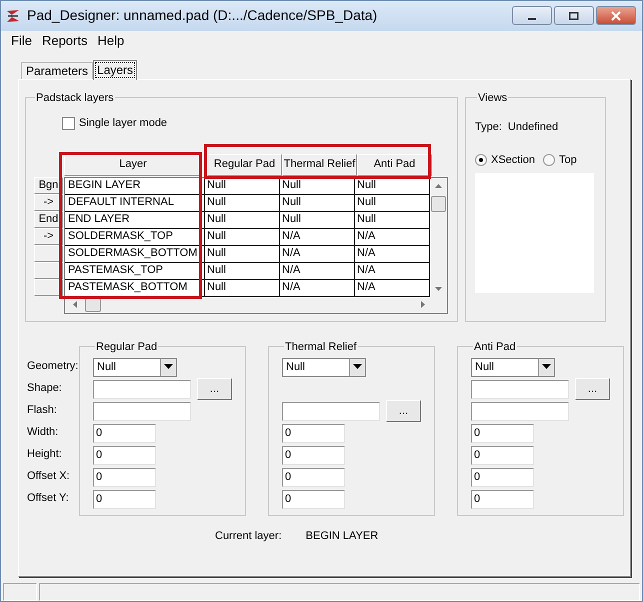 The image size is (643, 602). Describe the element at coordinates (422, 305) in the screenshot. I see `scroll-right-icon` at that location.